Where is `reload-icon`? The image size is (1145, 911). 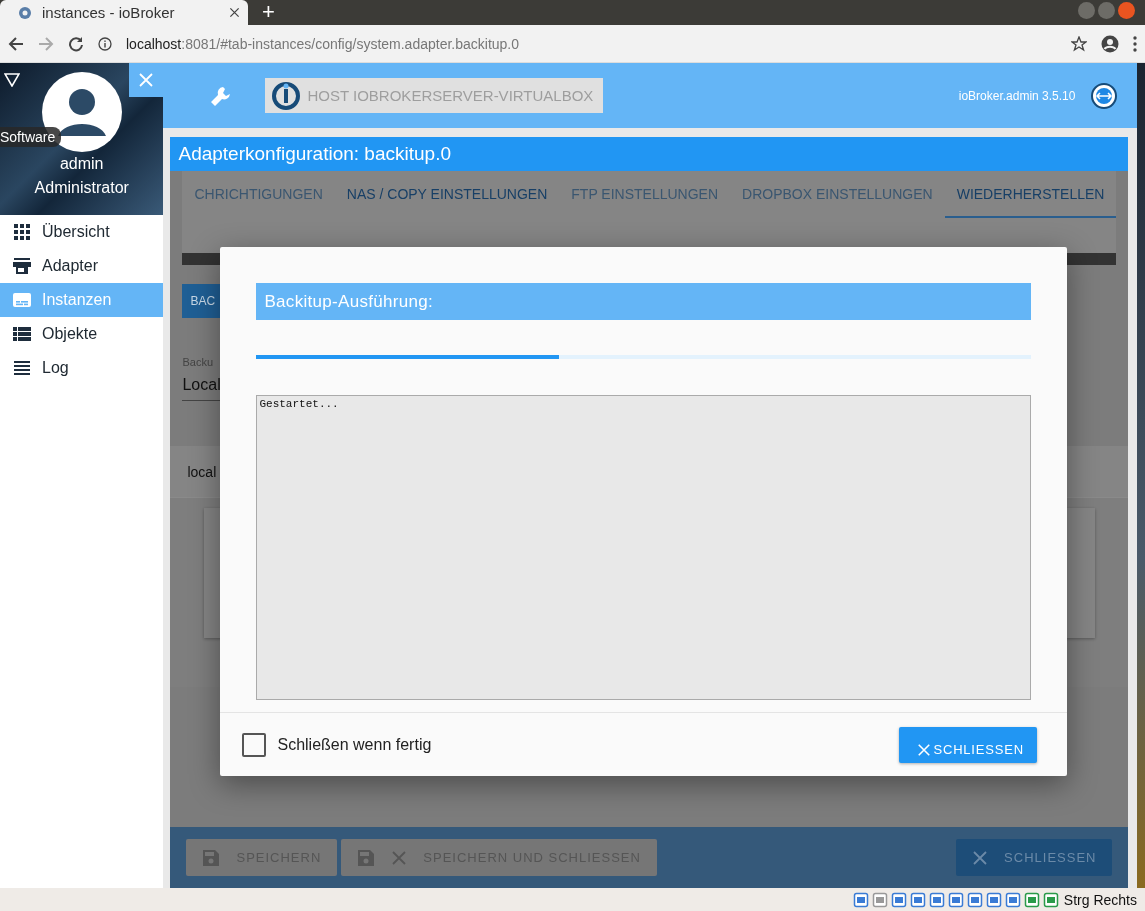
reload-icon is located at coordinates (76, 43).